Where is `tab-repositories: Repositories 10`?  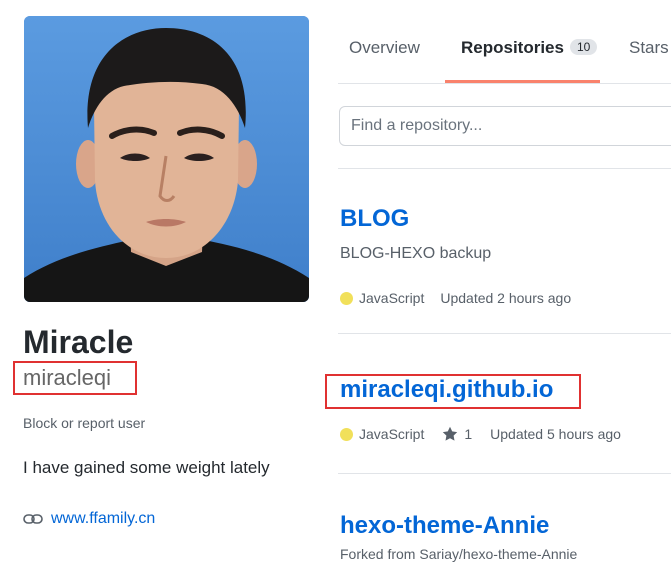 tab-repositories: Repositories 10 is located at coordinates (529, 48).